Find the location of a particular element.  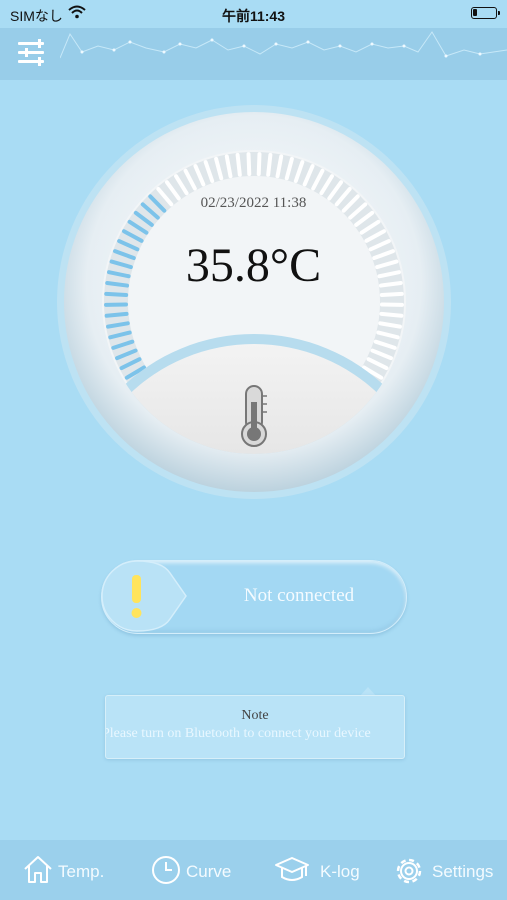

gear-icon is located at coordinates (409, 871).